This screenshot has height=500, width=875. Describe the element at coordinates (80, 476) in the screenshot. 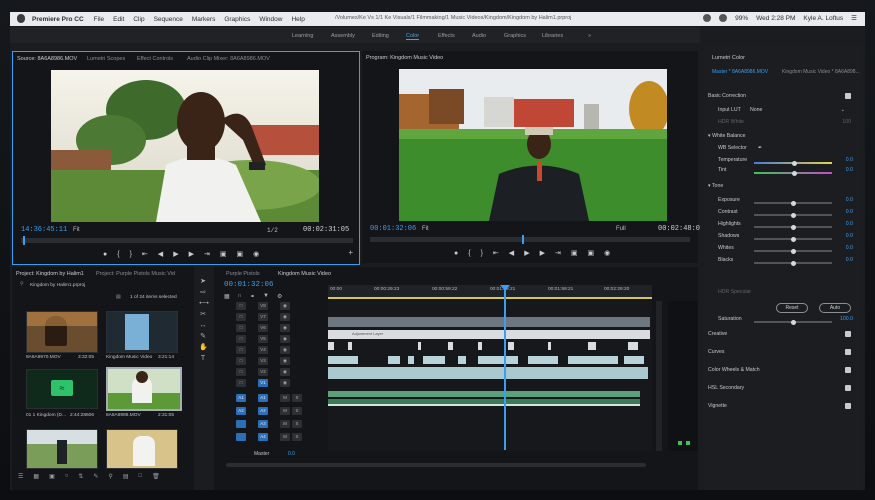

I see `sort-icon: ⇅` at that location.